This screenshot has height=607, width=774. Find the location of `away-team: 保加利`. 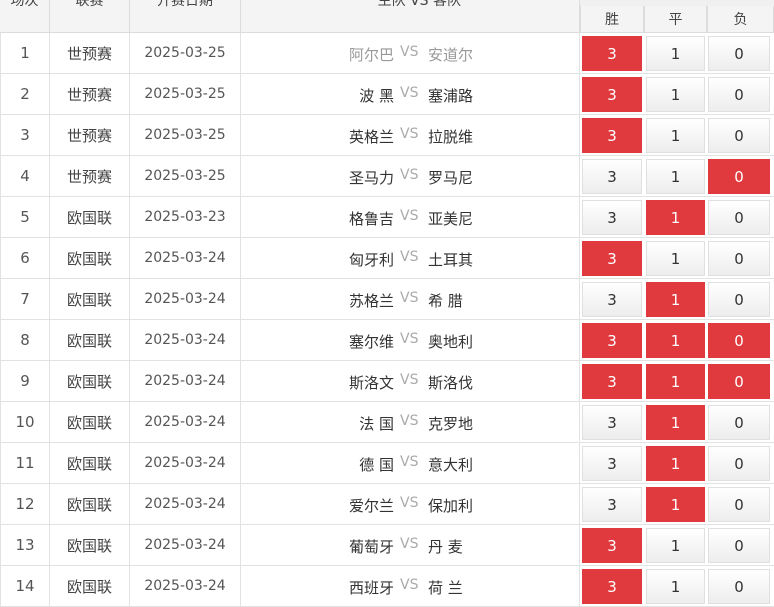

away-team: 保加利 is located at coordinates (451, 506).